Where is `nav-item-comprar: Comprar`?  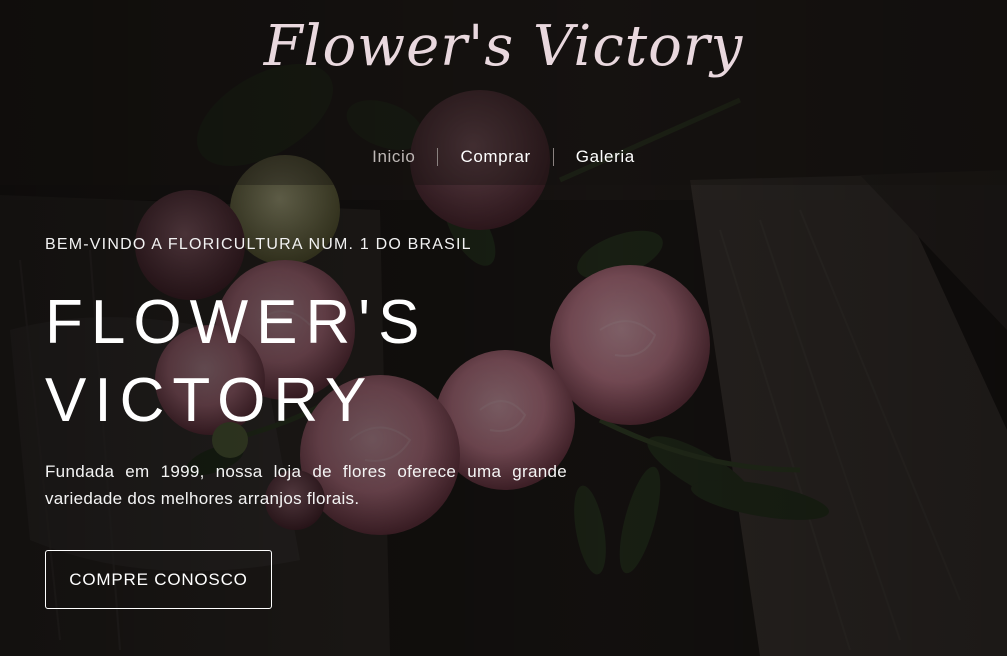
nav-item-comprar: Comprar is located at coordinates (495, 157).